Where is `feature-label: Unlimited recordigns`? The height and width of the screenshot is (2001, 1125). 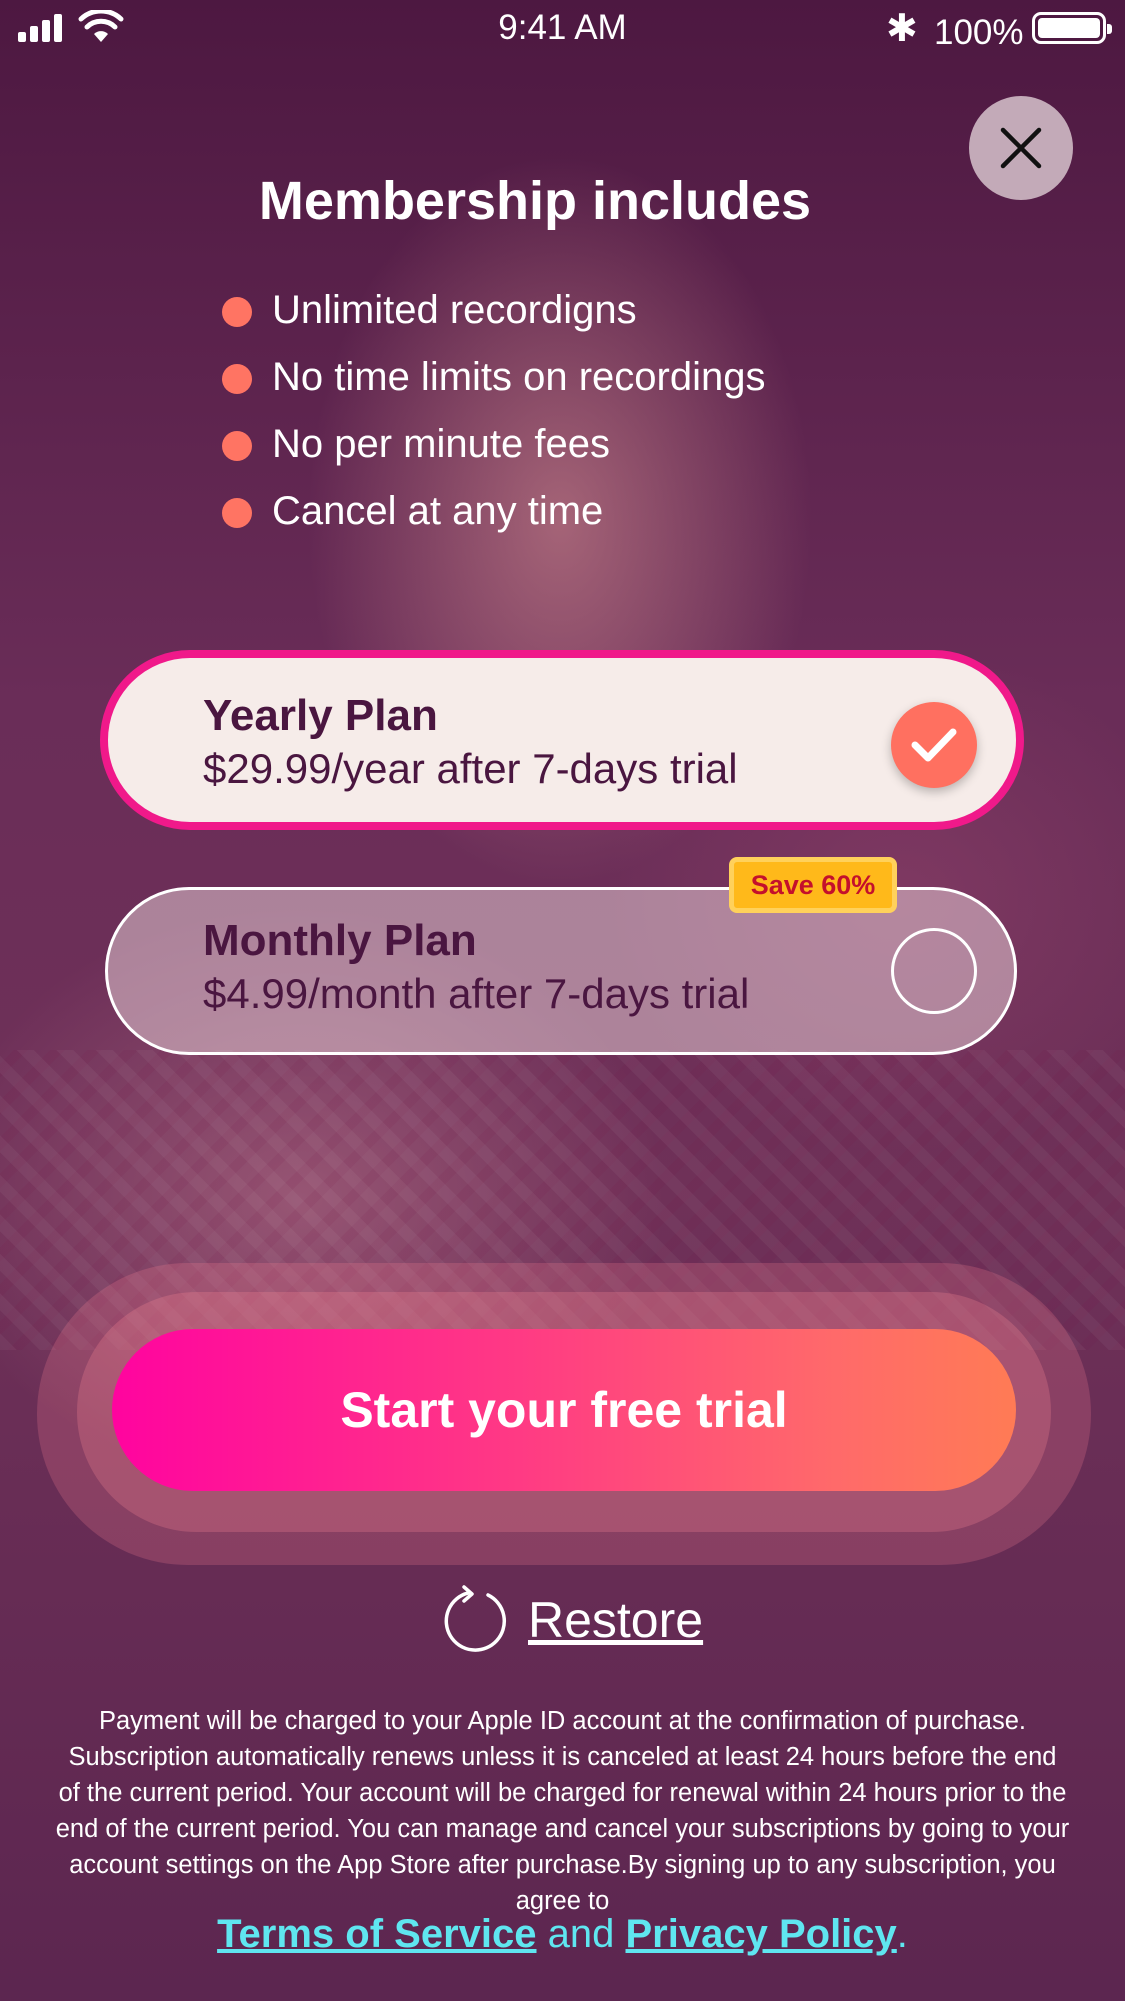
feature-label: Unlimited recordigns is located at coordinates (454, 310).